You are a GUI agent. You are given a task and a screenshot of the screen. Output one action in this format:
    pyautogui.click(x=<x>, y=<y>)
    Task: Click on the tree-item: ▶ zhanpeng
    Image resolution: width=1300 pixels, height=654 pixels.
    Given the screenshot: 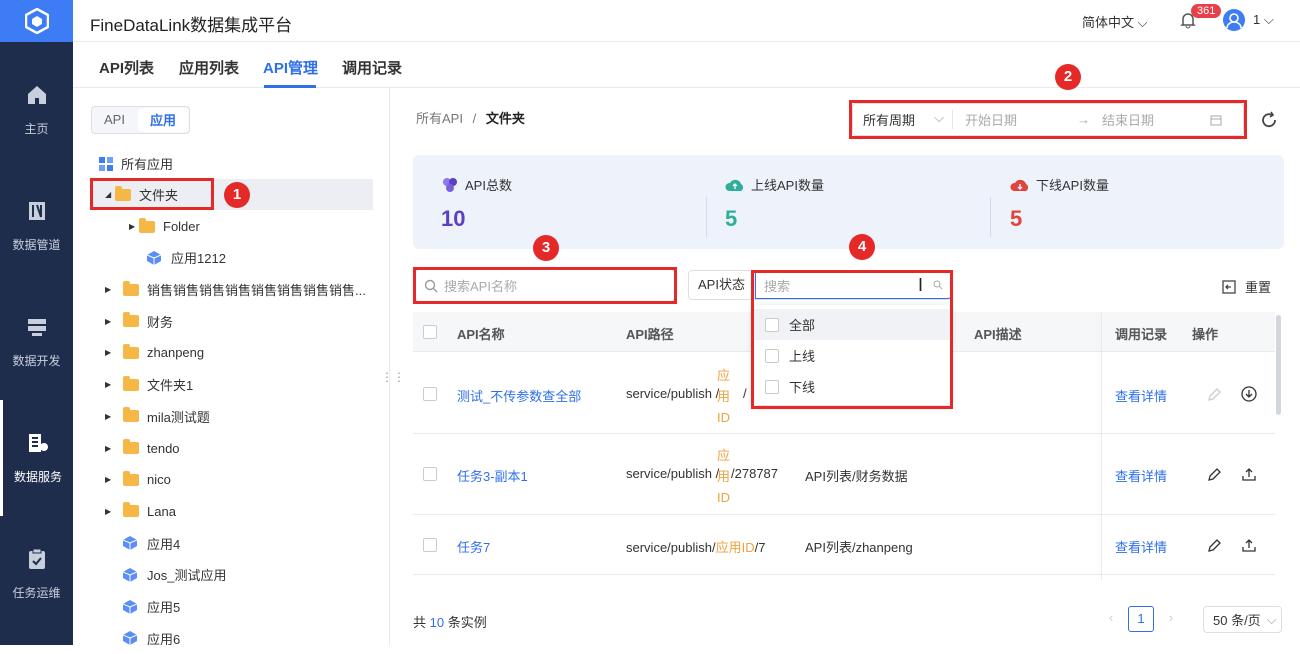 What is the action you would take?
    pyautogui.click(x=231, y=352)
    